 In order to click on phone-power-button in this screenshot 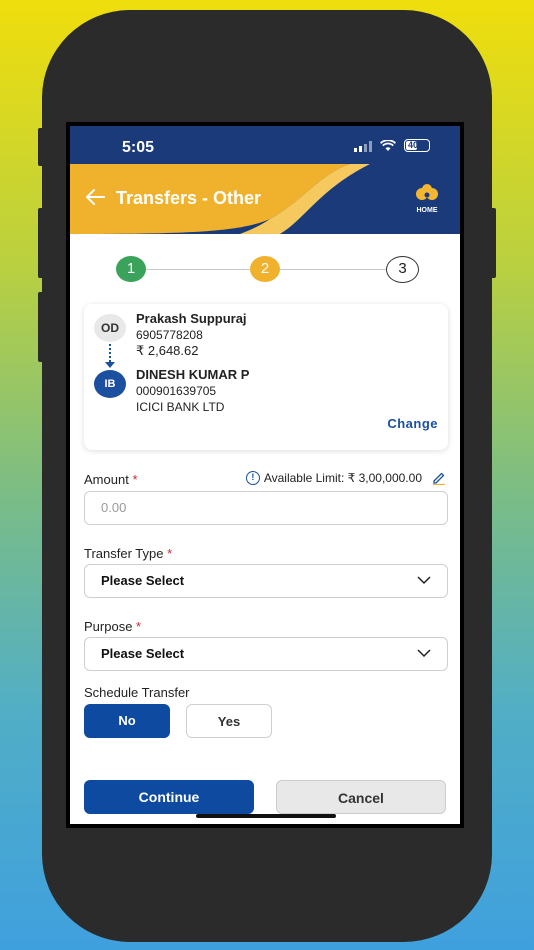, I will do `click(492, 243)`.